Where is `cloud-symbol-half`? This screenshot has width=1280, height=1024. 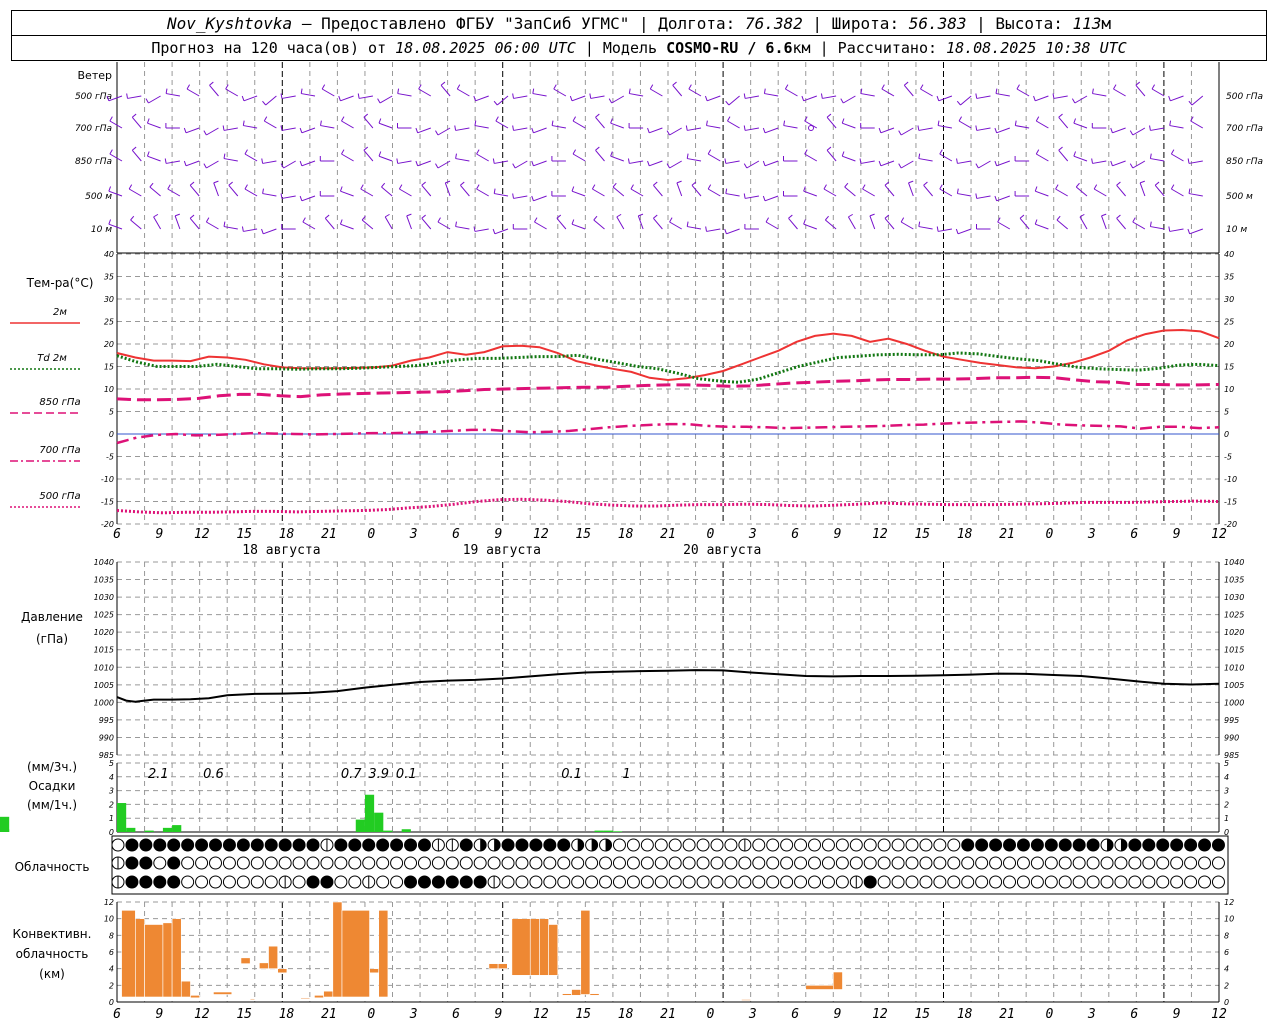
cloud-symbol-half is located at coordinates (580, 845).